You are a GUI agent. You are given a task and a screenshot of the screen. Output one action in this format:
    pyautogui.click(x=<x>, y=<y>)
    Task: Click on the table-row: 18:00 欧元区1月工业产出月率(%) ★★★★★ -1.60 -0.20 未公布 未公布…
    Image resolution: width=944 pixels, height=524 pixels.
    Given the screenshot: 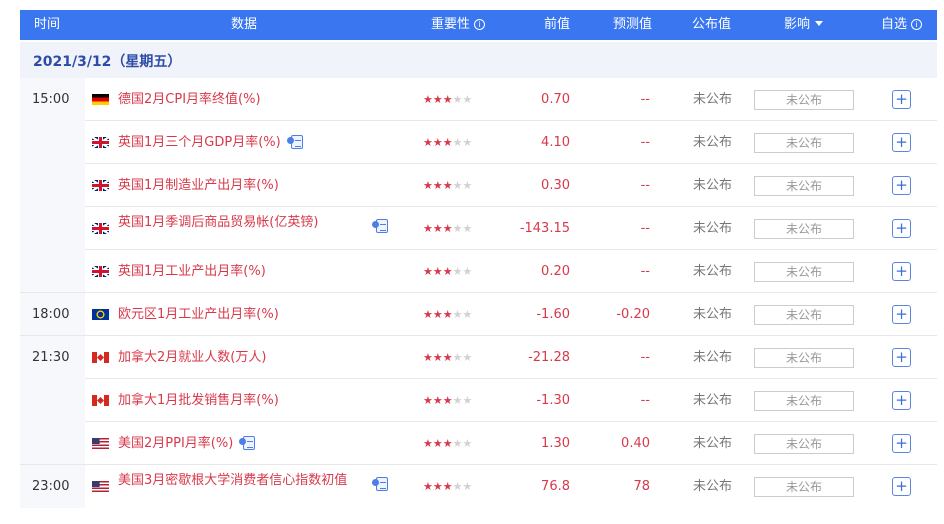 What is the action you would take?
    pyautogui.click(x=478, y=314)
    